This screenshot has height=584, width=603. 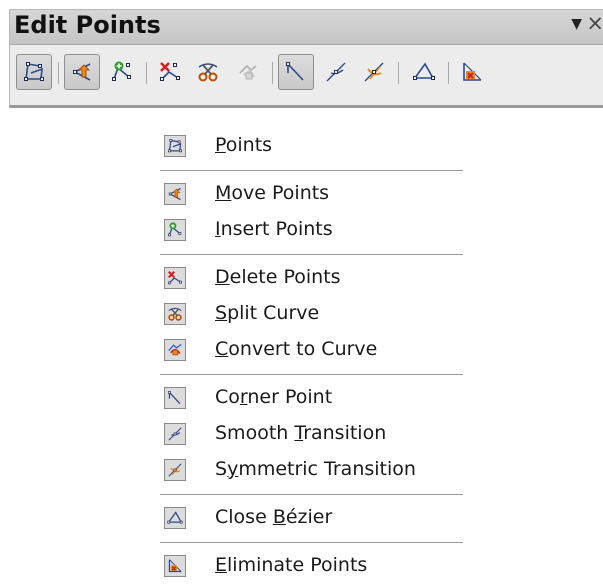 I want to click on toolbar-frame-edge, so click(x=306, y=106).